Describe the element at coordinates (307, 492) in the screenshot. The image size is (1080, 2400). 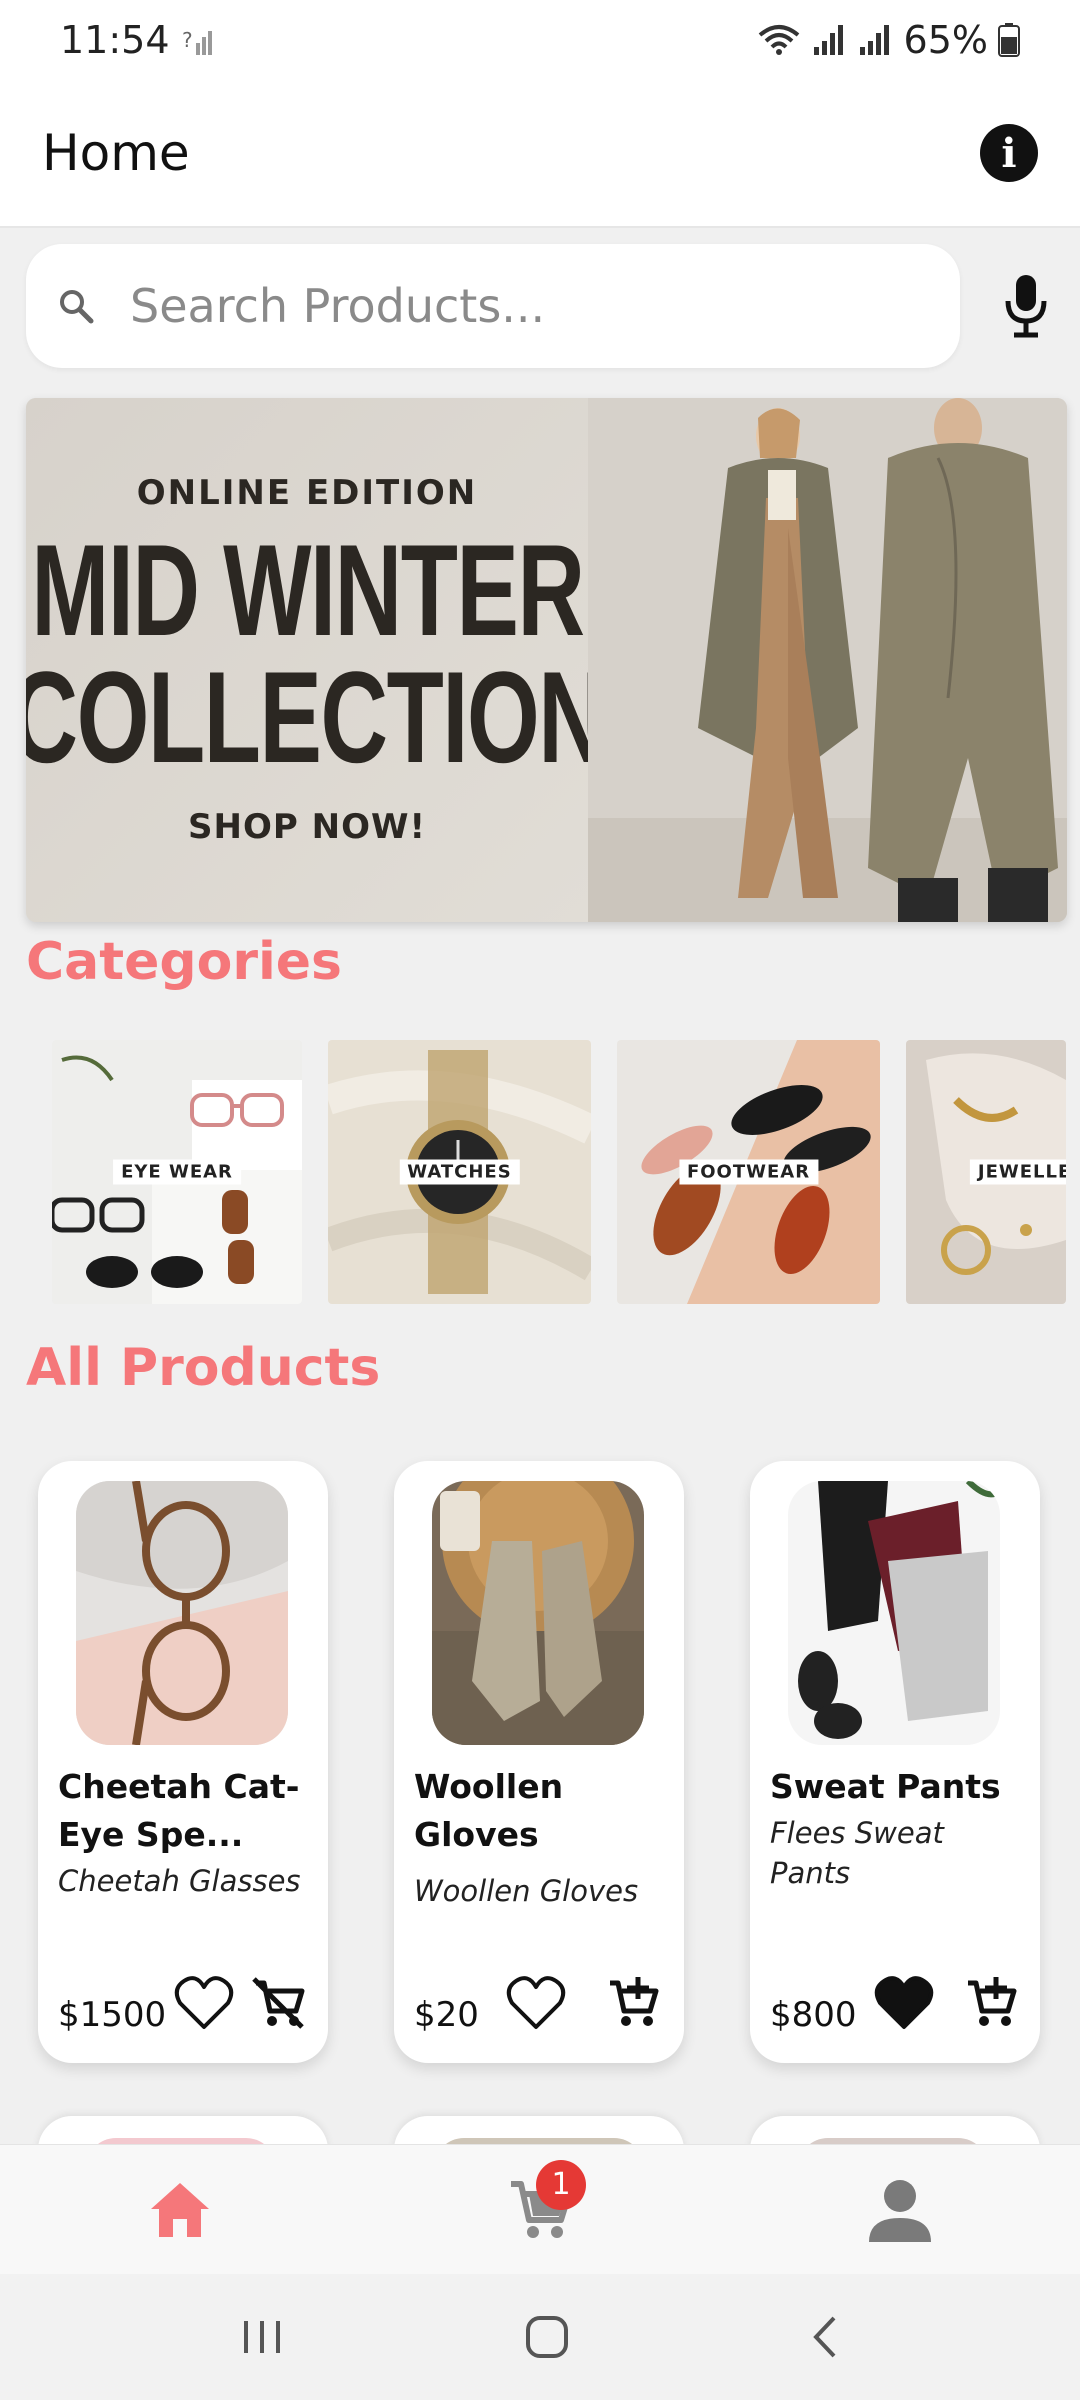
I see `banner-eyebrow: ONLINE EDITION` at that location.